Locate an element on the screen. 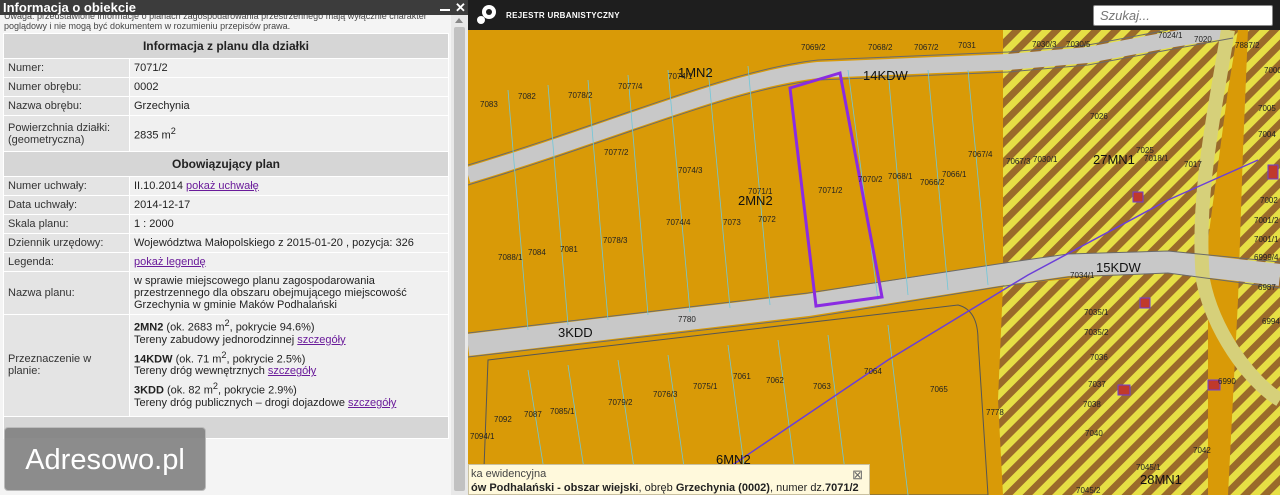 This screenshot has height=495, width=1280. parcel-label: 7030/5 is located at coordinates (1078, 44).